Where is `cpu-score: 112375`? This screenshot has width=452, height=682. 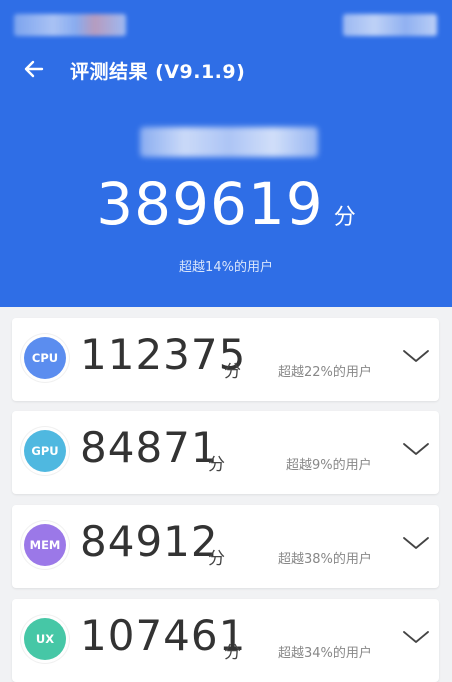
cpu-score: 112375 is located at coordinates (163, 354).